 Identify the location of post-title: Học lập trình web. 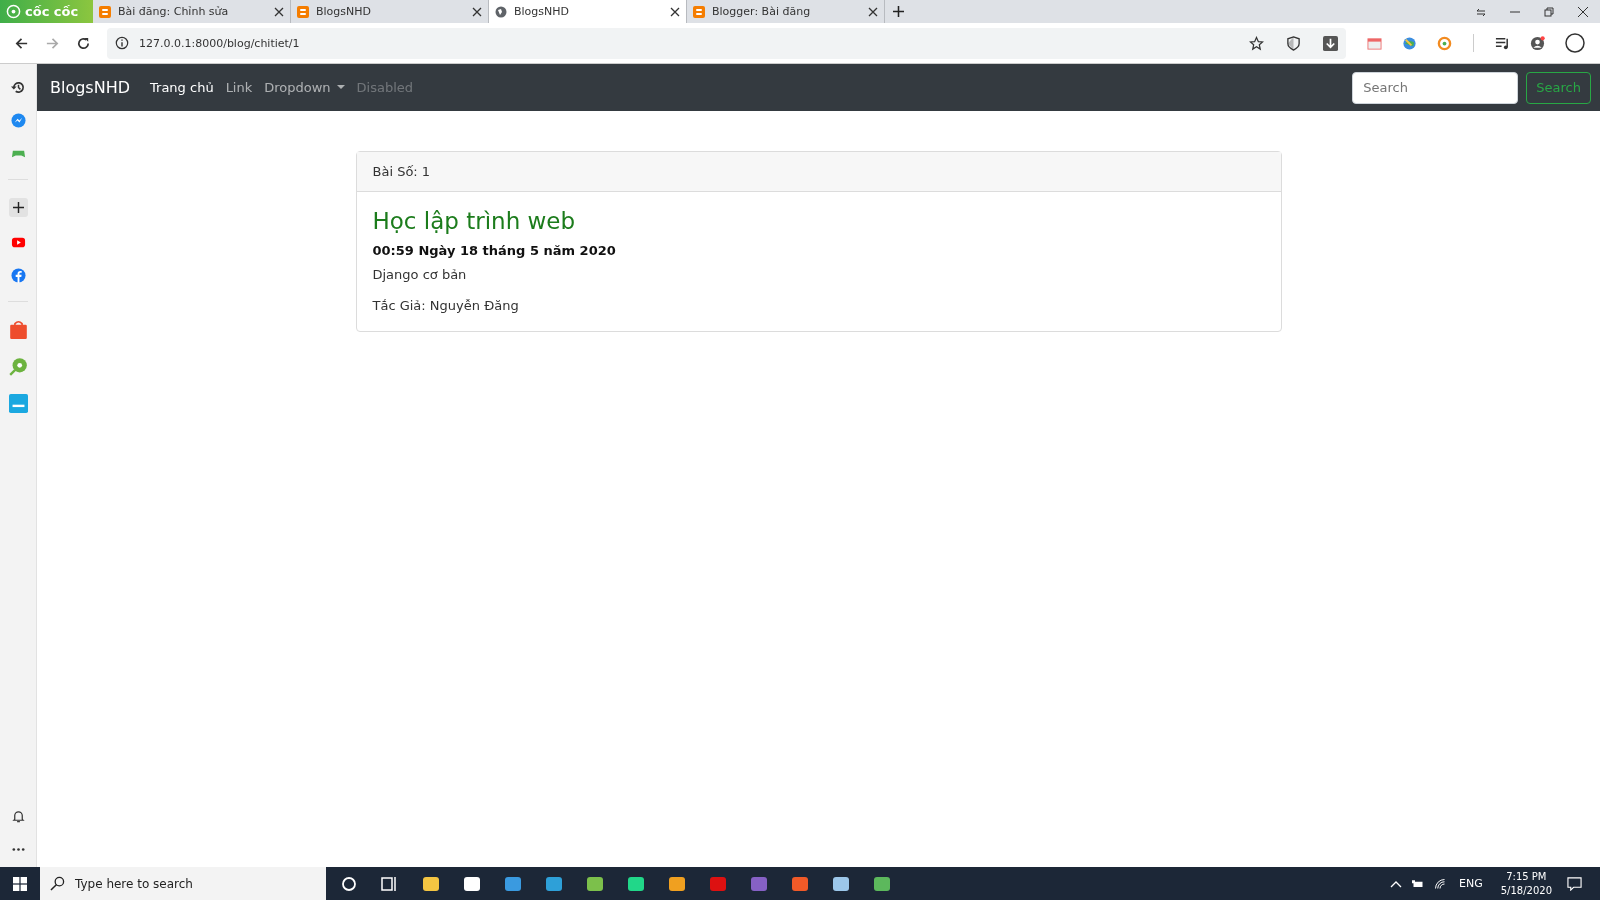
(818, 221).